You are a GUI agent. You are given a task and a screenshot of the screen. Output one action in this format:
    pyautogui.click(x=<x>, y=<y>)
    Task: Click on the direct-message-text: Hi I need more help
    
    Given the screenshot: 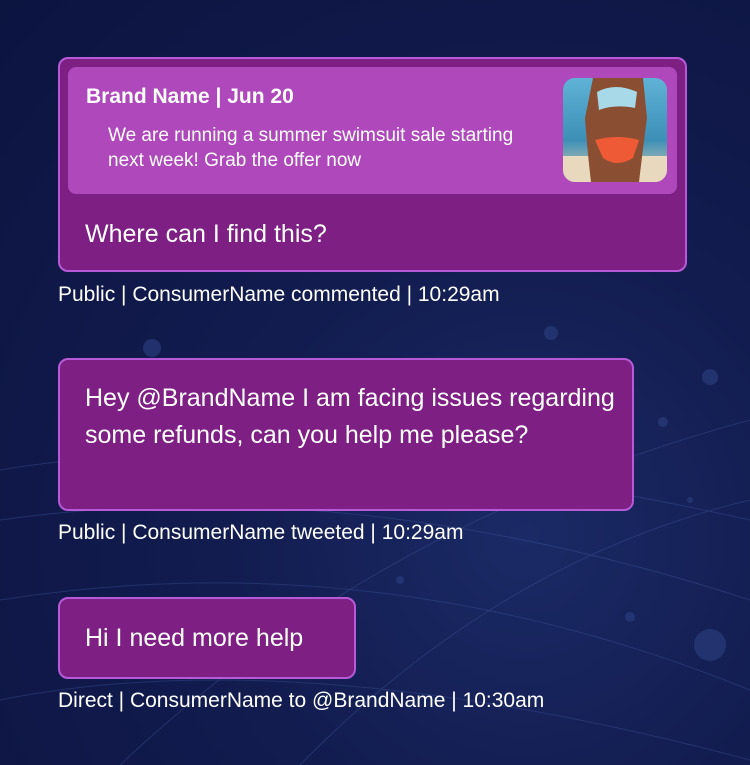 What is the action you would take?
    pyautogui.click(x=194, y=638)
    